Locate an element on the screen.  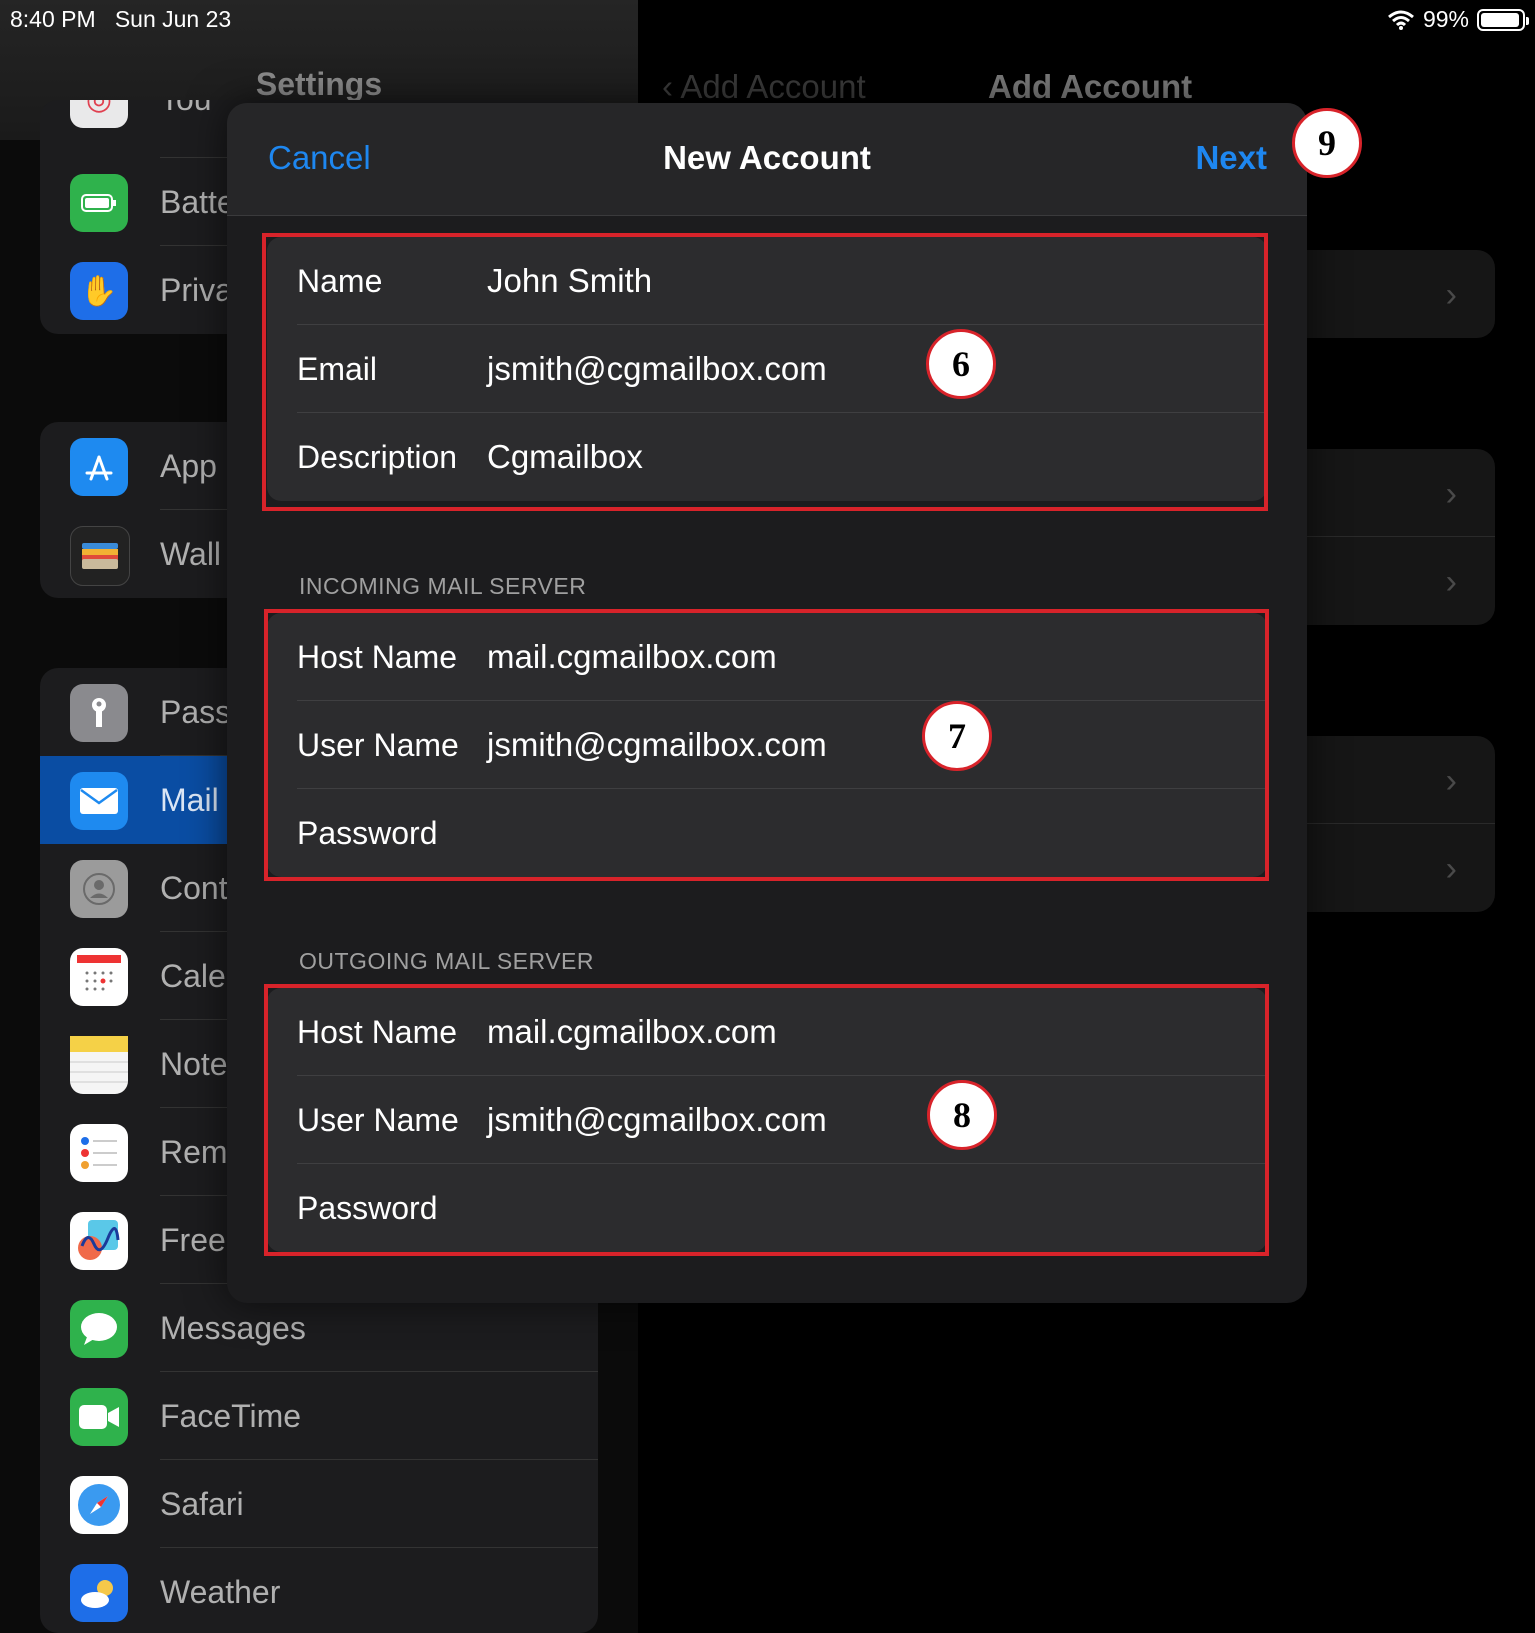
sidebar-item-label: Free is located at coordinates (193, 1240).